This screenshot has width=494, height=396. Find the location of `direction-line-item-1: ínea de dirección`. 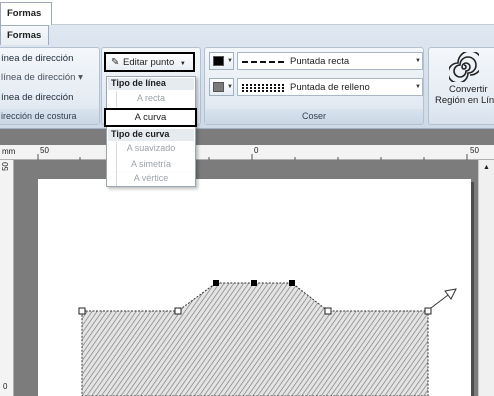

direction-line-item-1: ínea de dirección is located at coordinates (37, 58).